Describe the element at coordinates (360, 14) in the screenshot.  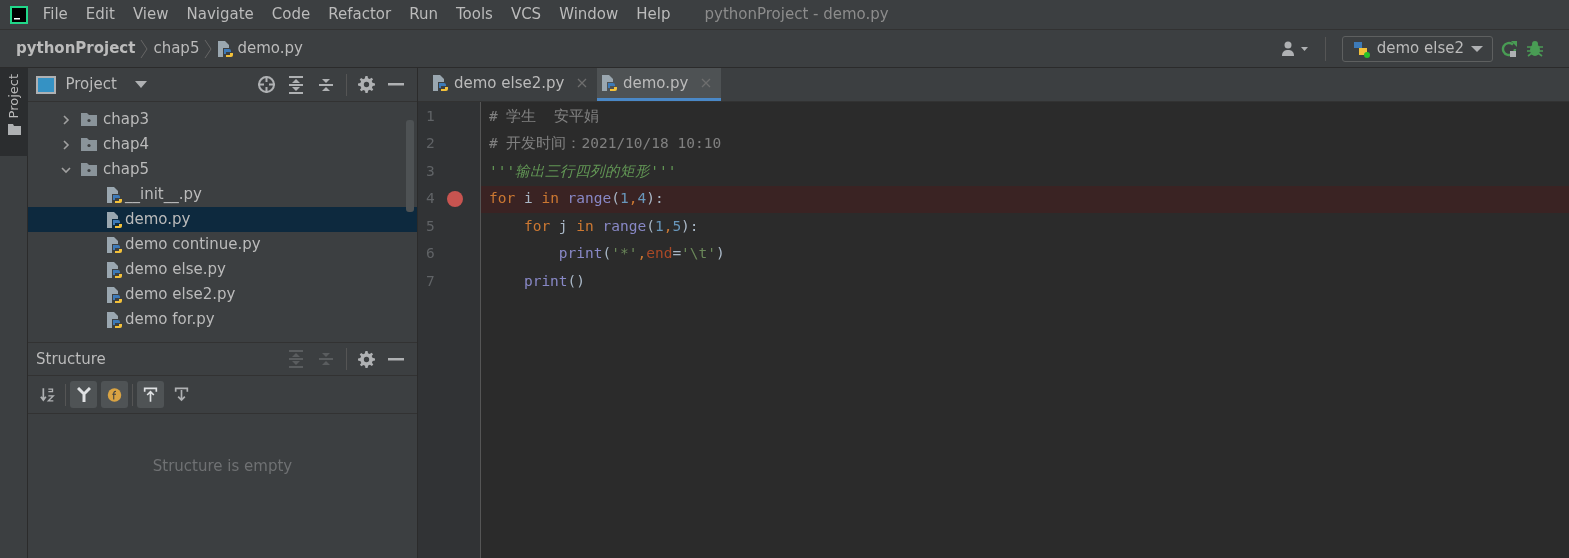
I see `menu-item: Refactor` at that location.